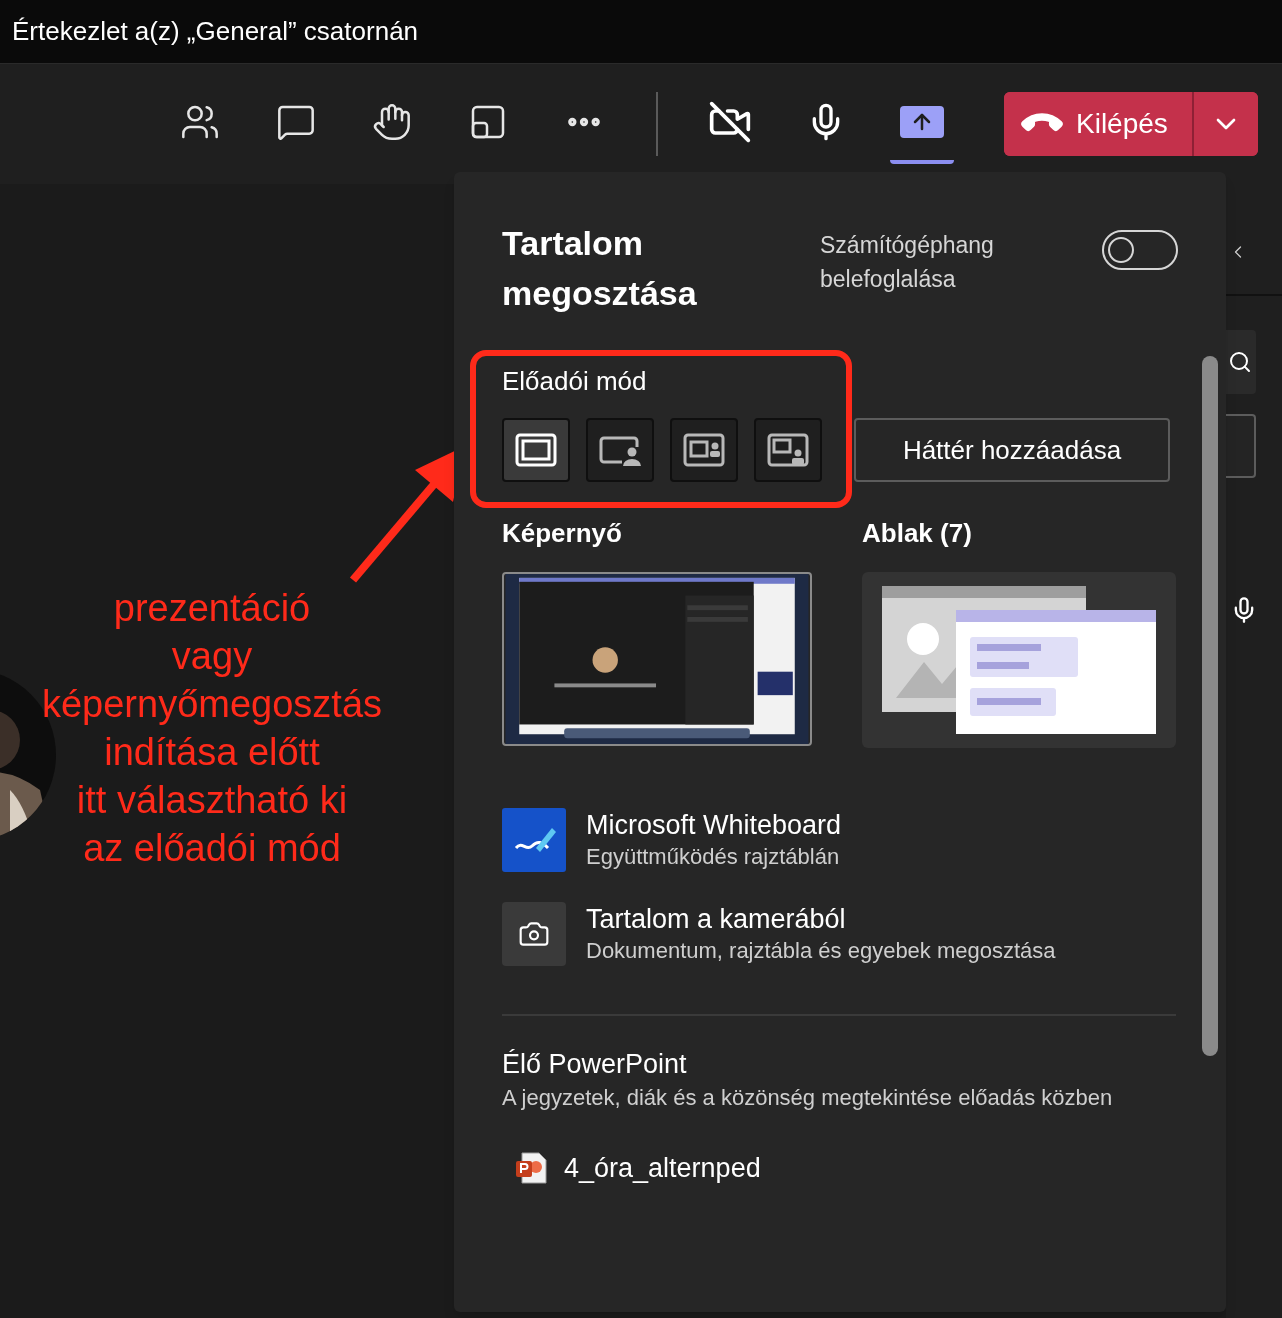 This screenshot has height=1318, width=1282. I want to click on add-background-button: Háttér hozzáadása, so click(1012, 450).